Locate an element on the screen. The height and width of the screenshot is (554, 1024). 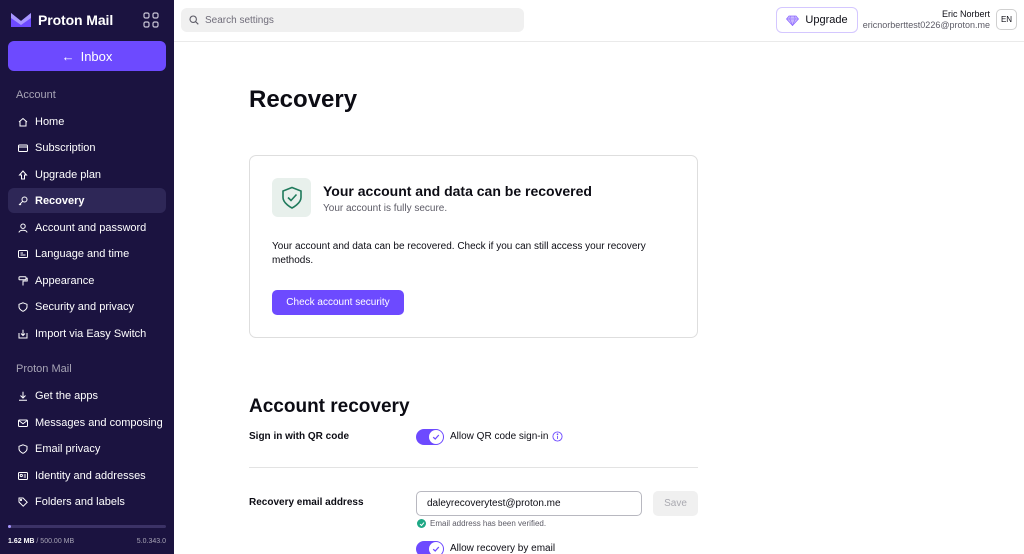
proton-mail-logo-icon is located at coordinates (21, 20).